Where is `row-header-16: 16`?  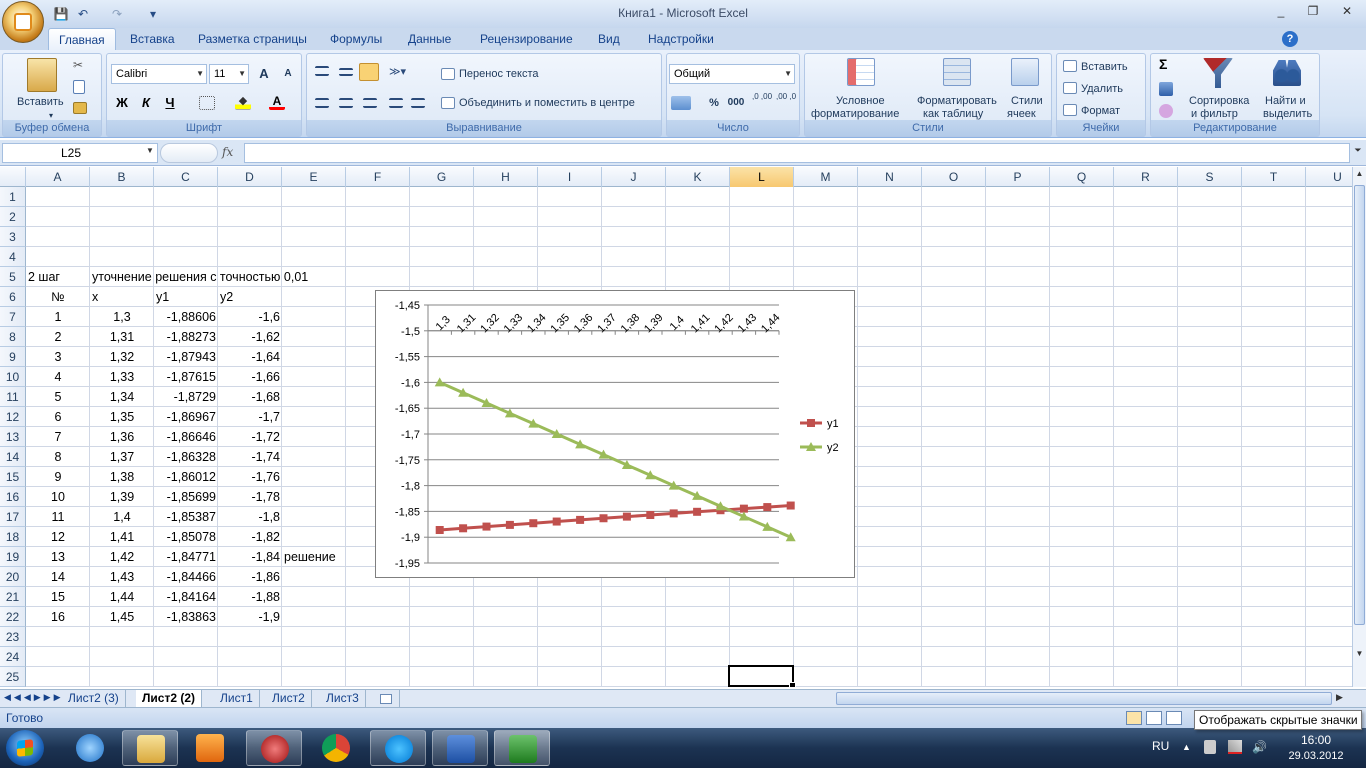 row-header-16: 16 is located at coordinates (13, 497).